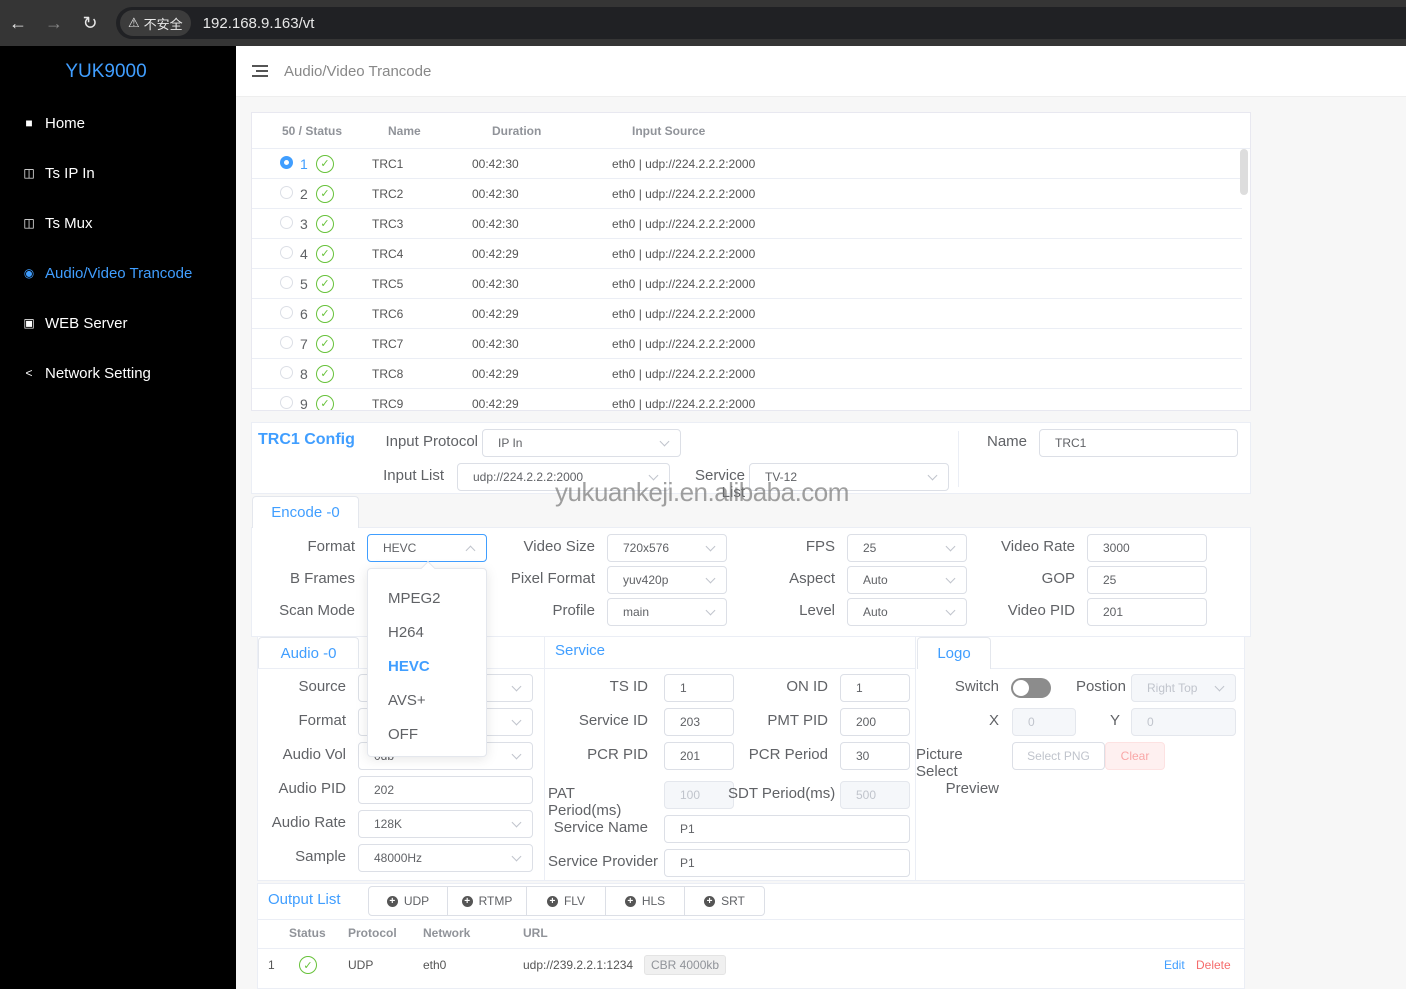 The image size is (1406, 989). What do you see at coordinates (669, 130) in the screenshot?
I see `col-input-source: Input Source` at bounding box center [669, 130].